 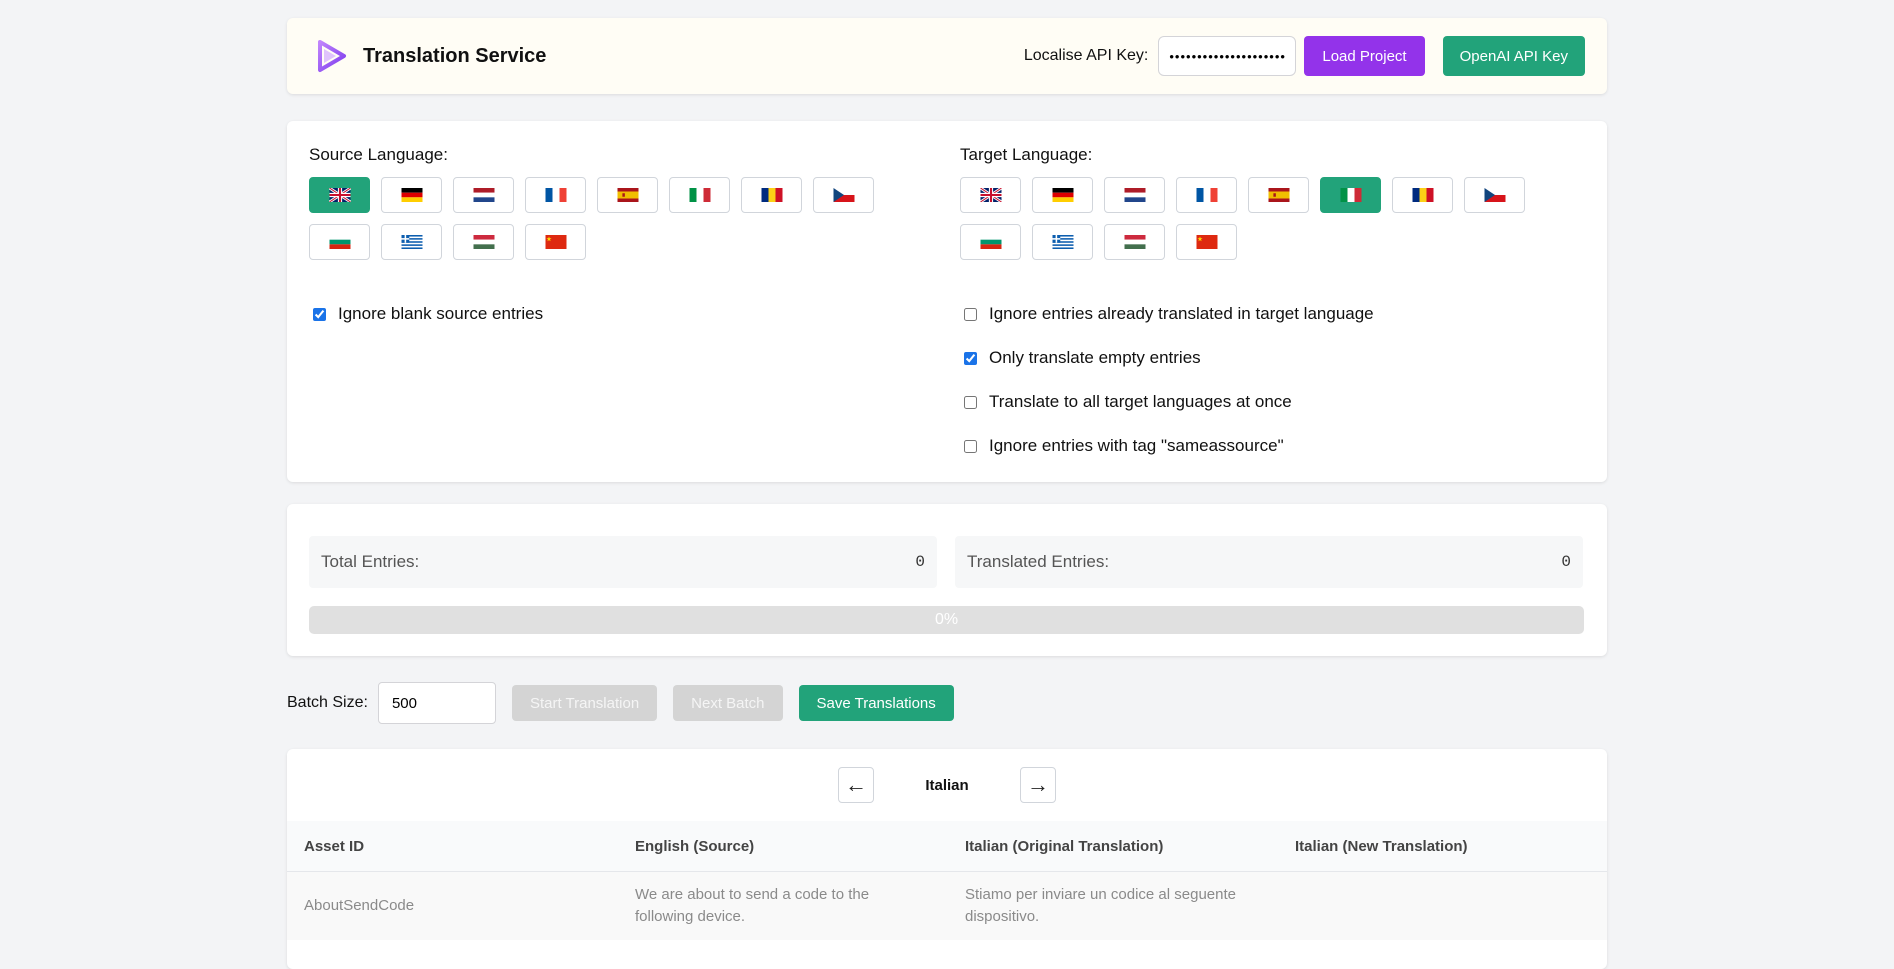 What do you see at coordinates (876, 703) in the screenshot?
I see `save-translations-button: Save Translations` at bounding box center [876, 703].